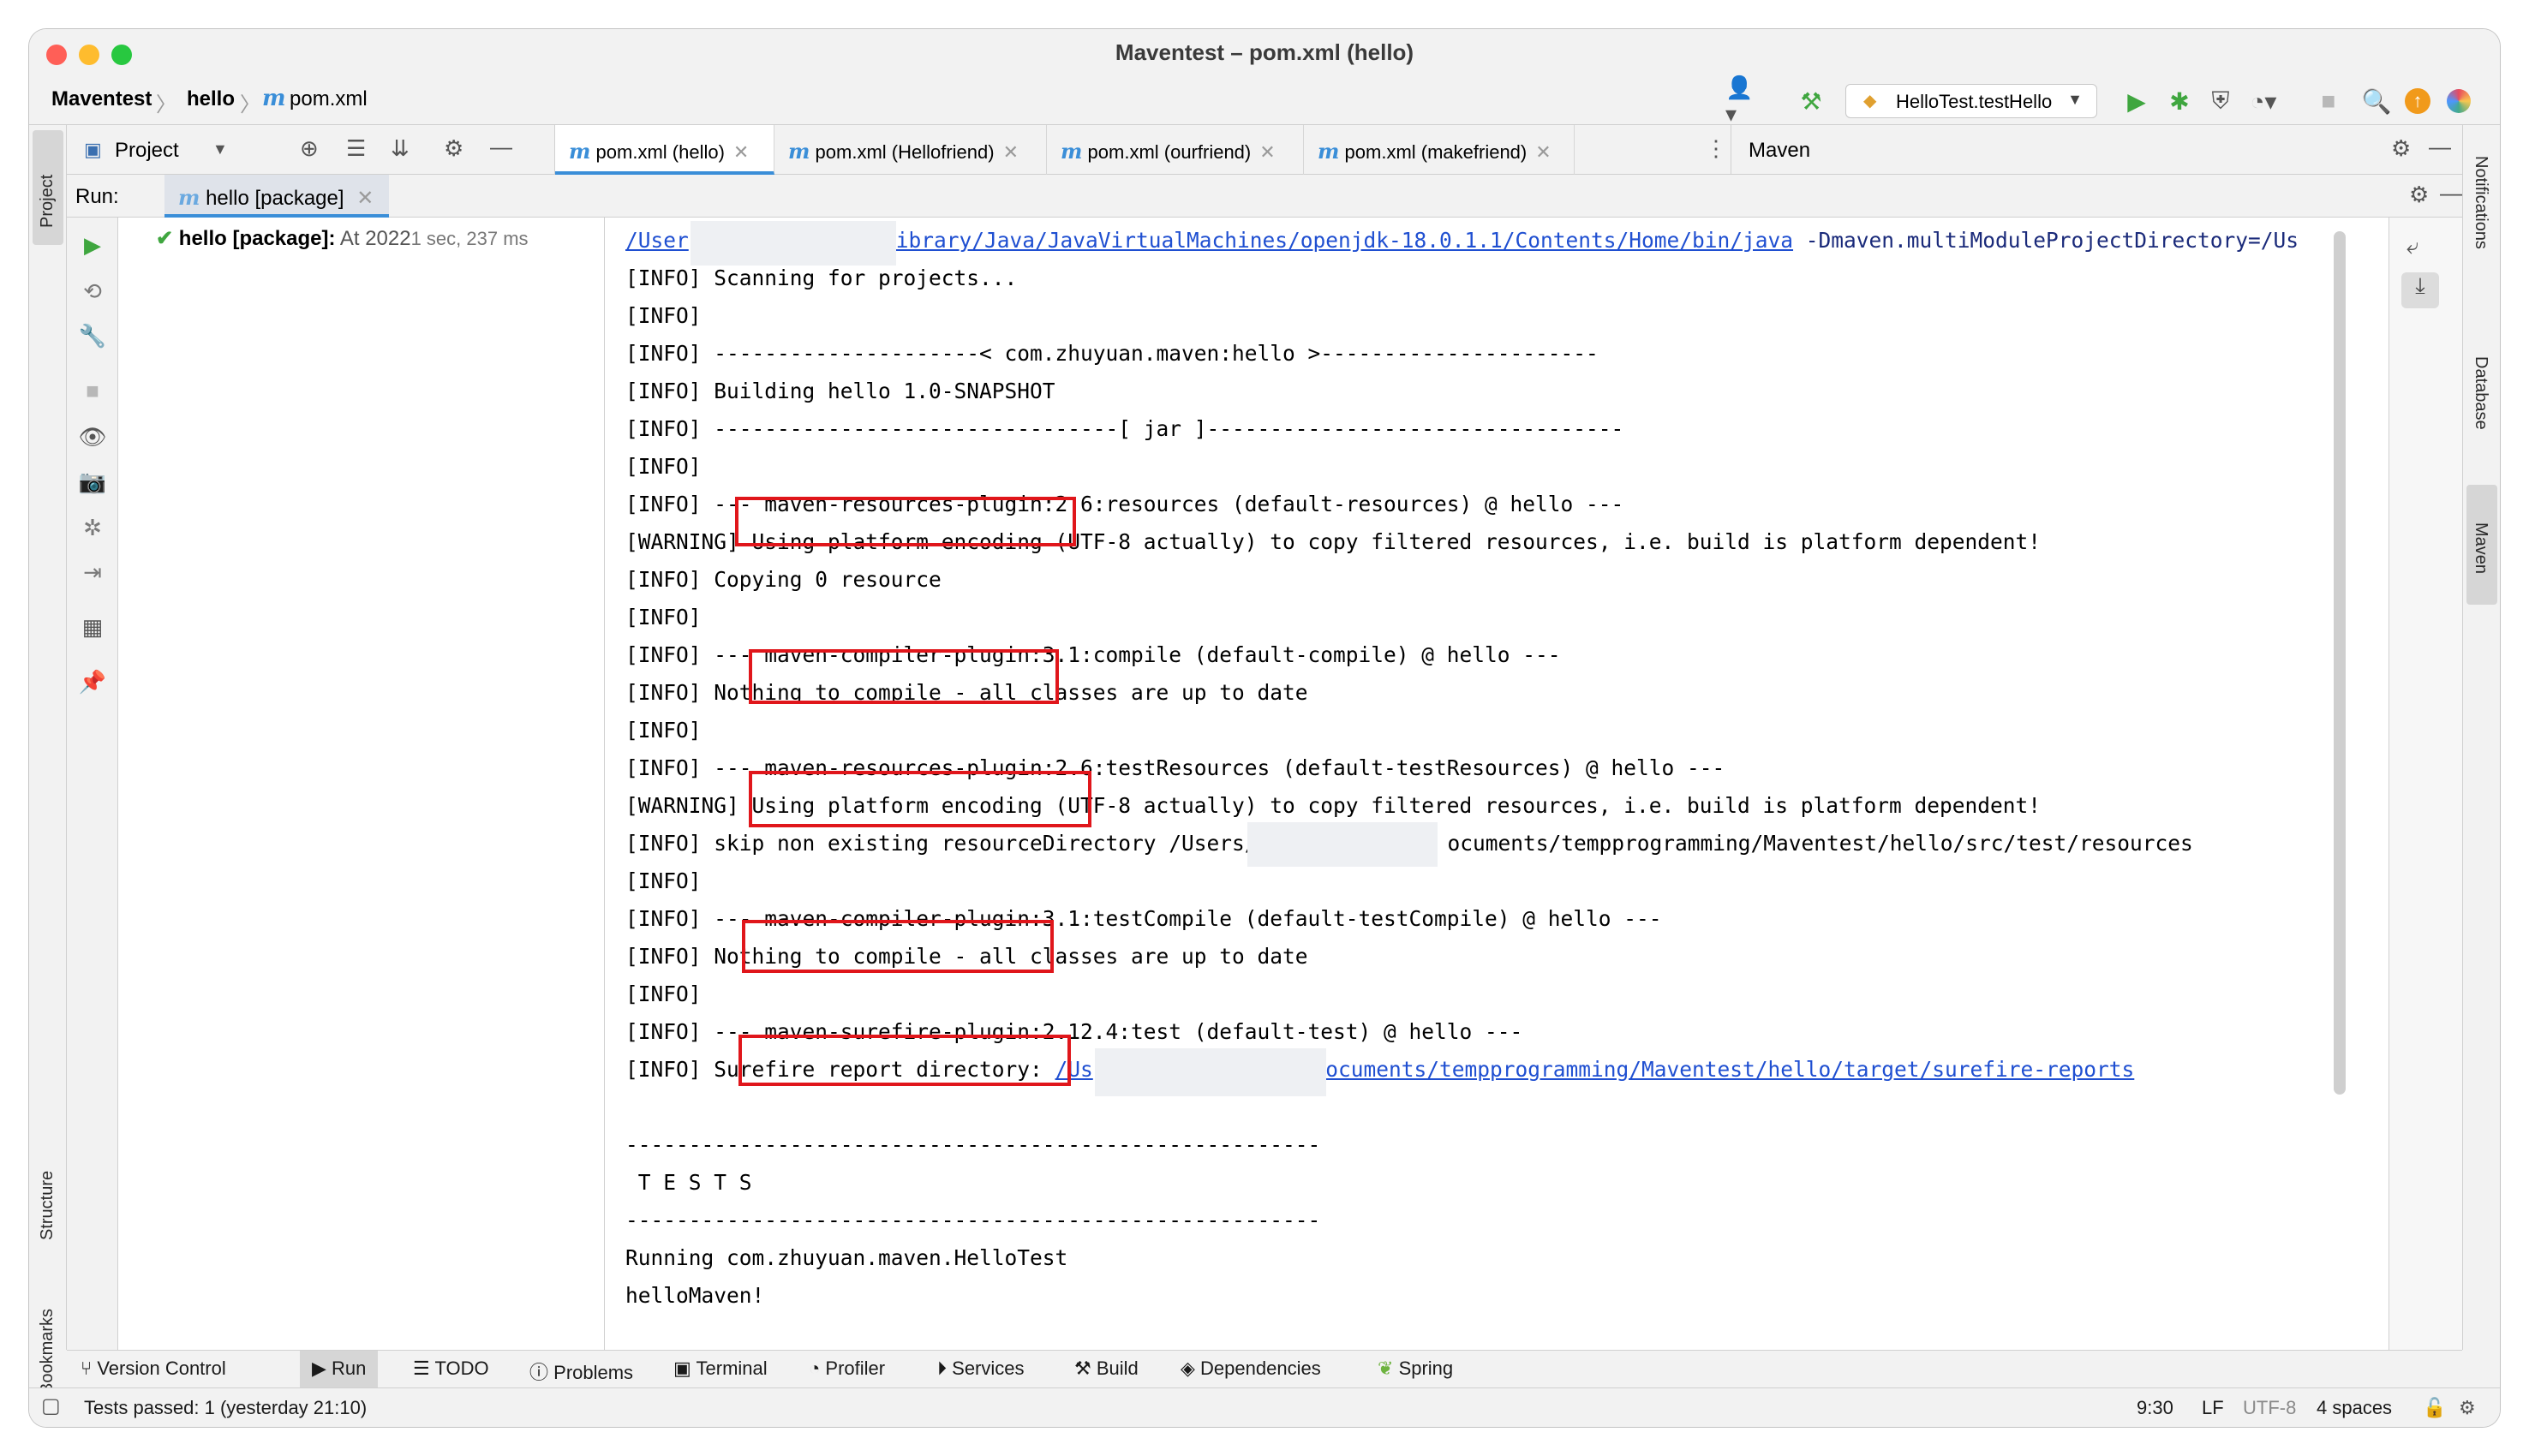  Describe the element at coordinates (92, 627) in the screenshot. I see `layout-icon: ▦` at that location.